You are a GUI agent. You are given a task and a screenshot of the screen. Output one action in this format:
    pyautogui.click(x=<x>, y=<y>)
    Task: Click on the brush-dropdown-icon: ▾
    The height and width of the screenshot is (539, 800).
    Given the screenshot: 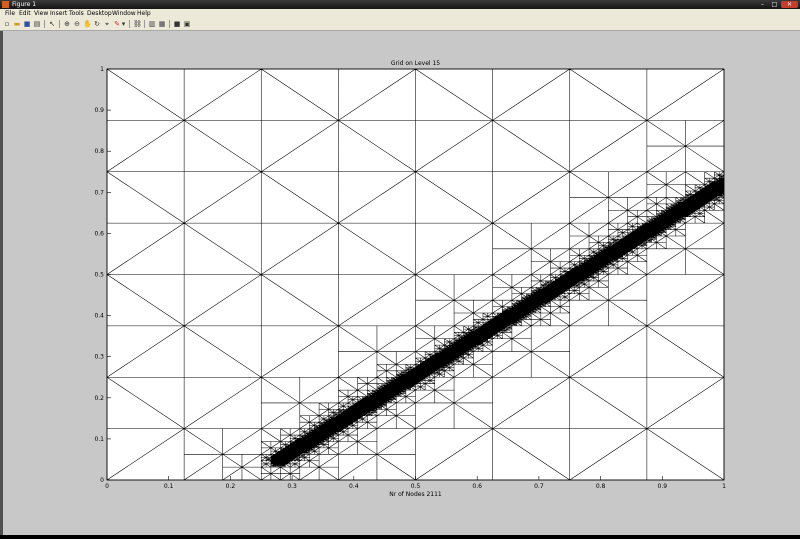 What is the action you would take?
    pyautogui.click(x=123, y=24)
    